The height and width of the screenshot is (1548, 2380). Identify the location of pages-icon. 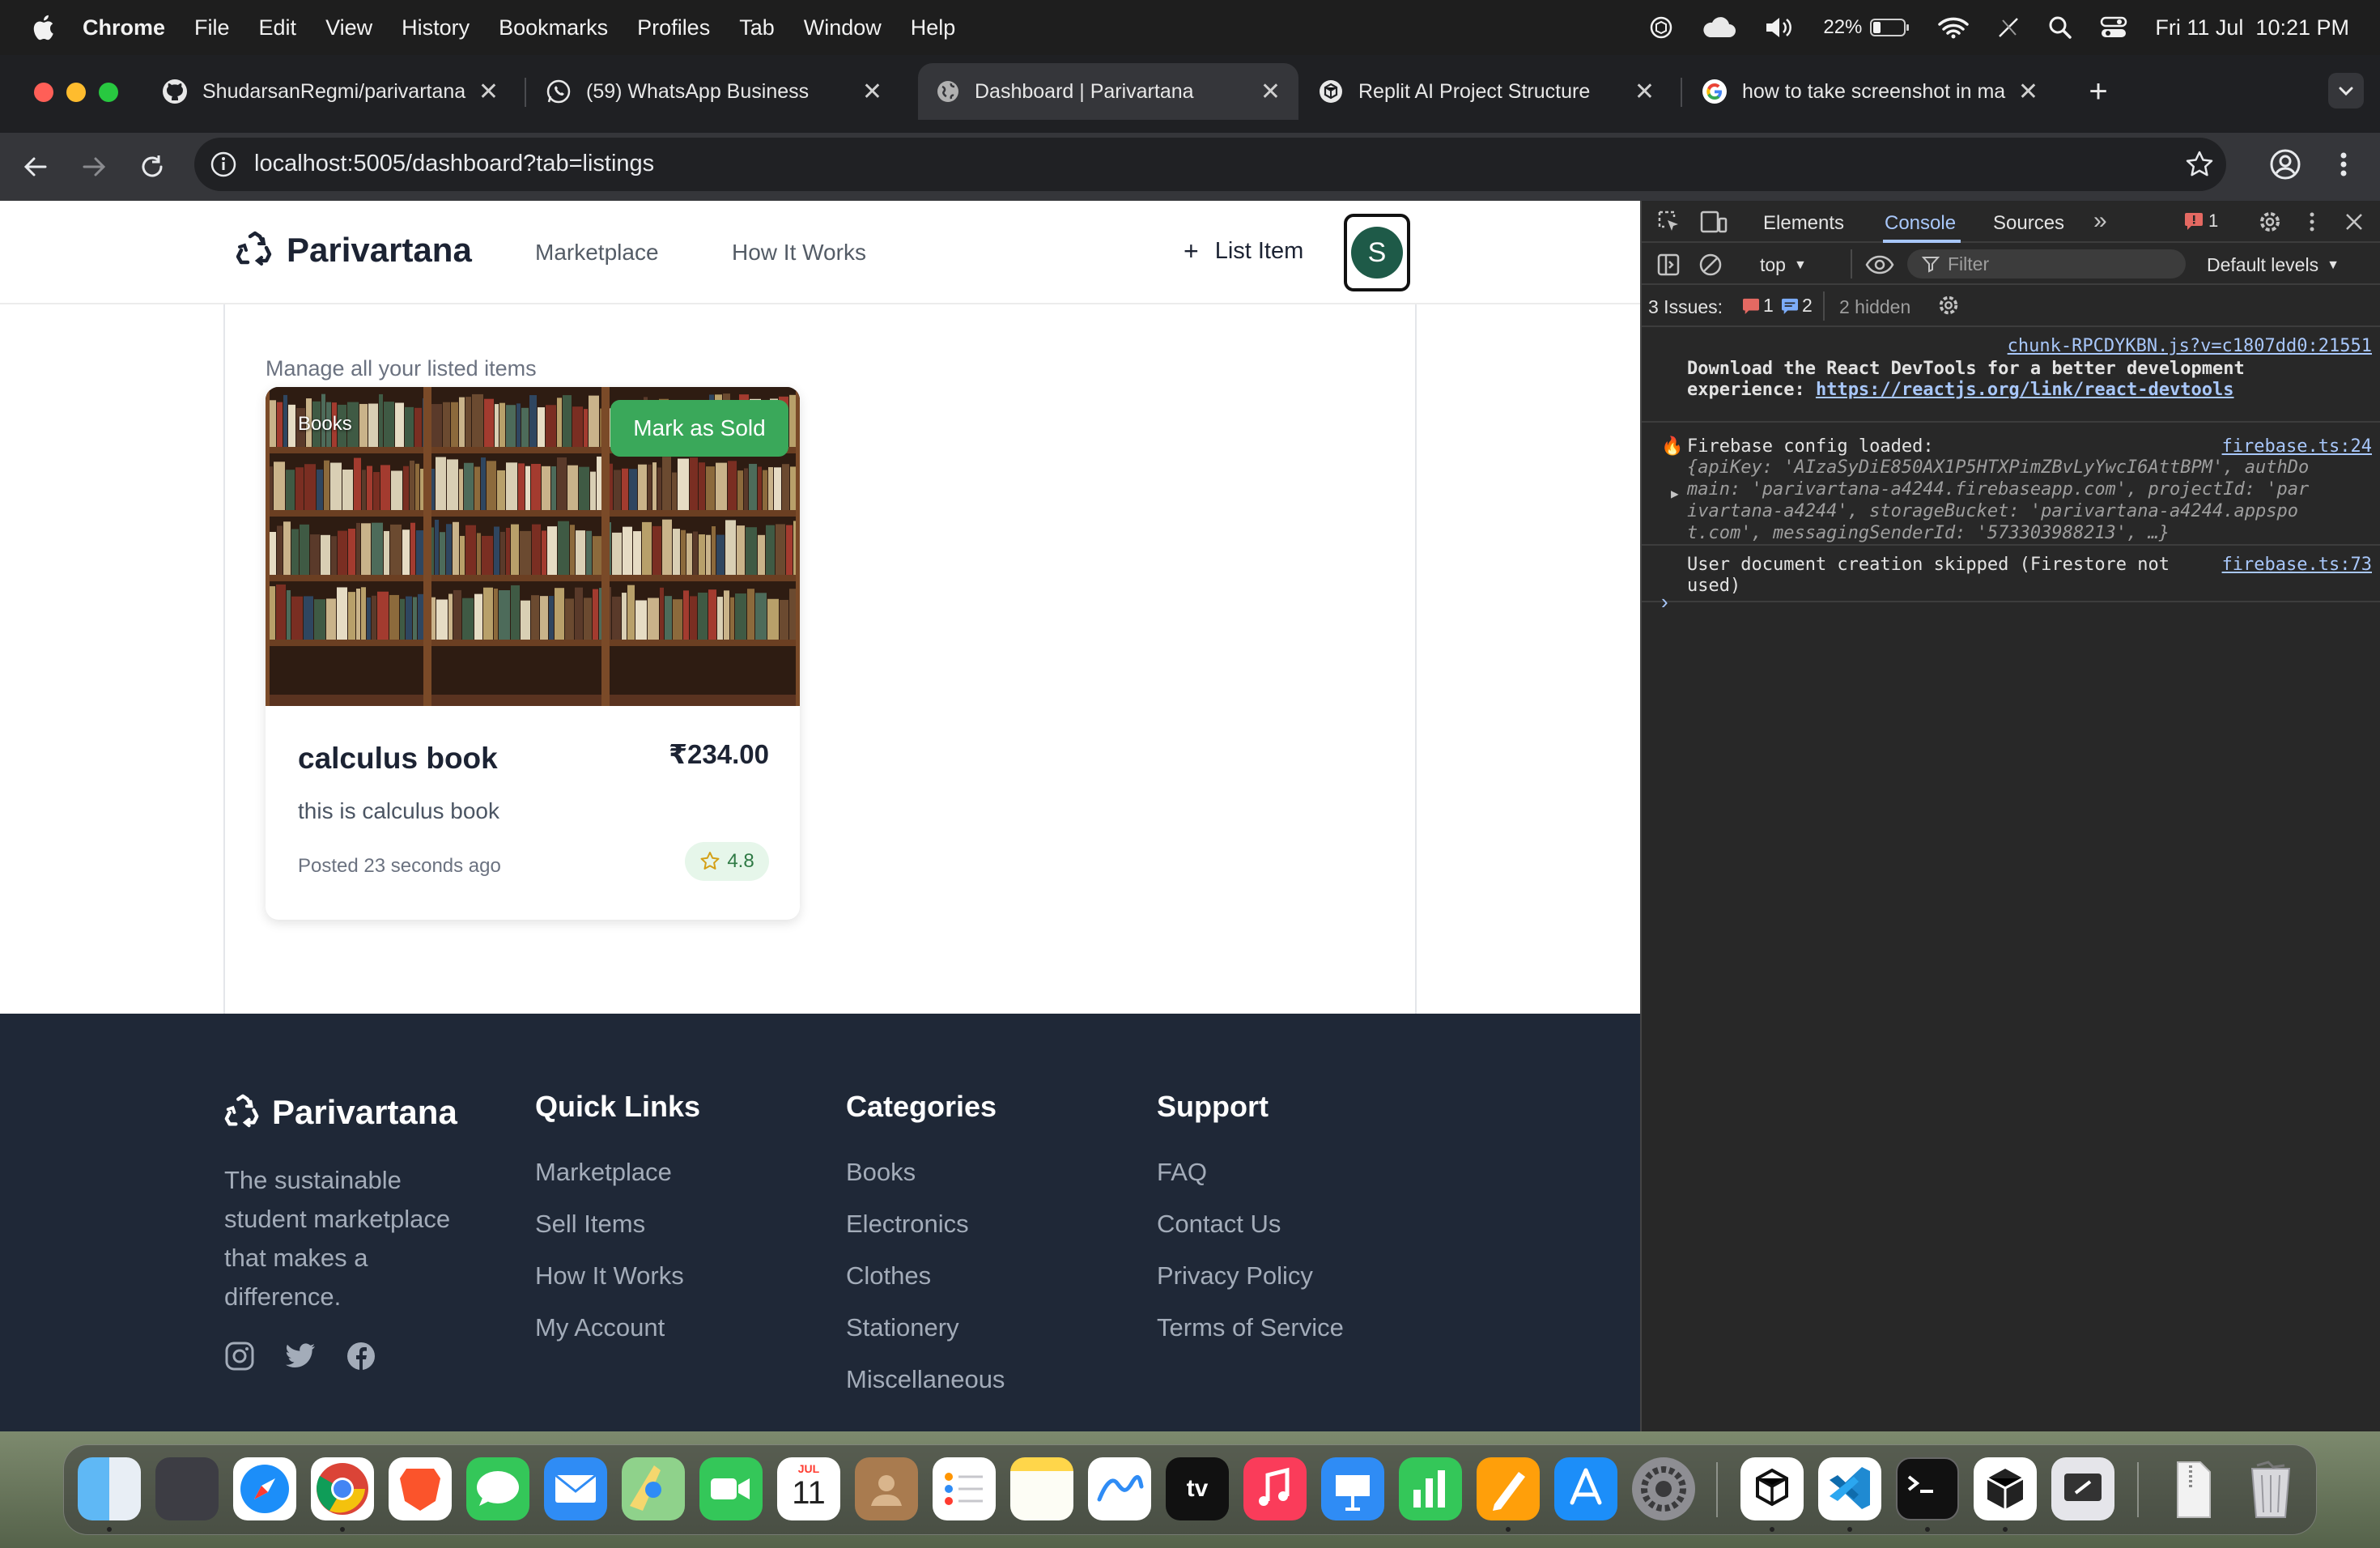
(1508, 1489).